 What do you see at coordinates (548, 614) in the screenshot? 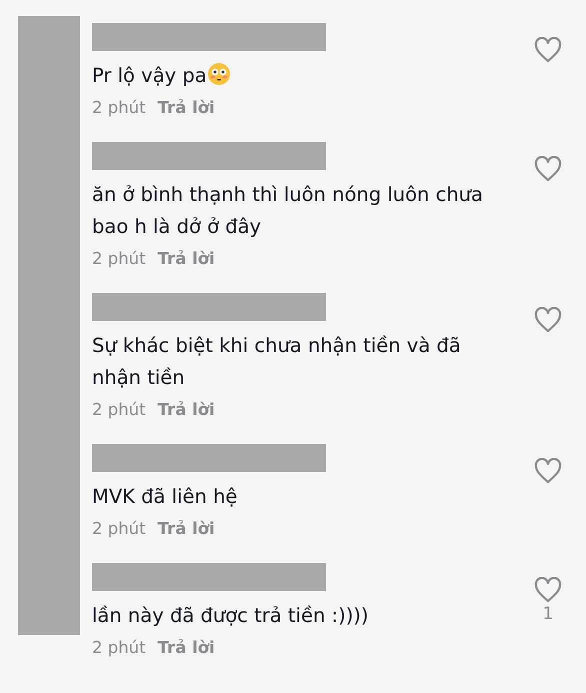
I see `like-count: 1` at bounding box center [548, 614].